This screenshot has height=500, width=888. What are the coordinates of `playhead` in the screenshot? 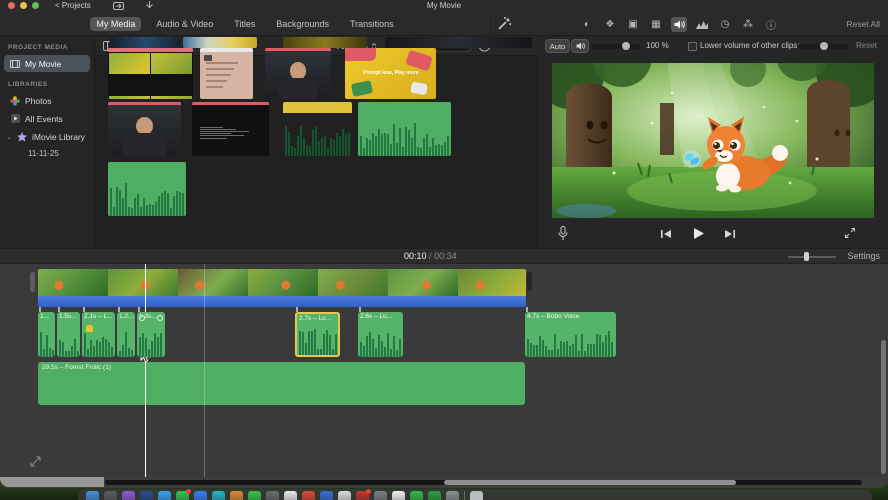 It's located at (145, 370).